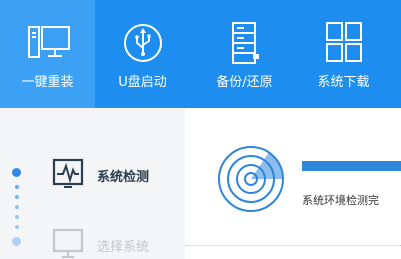 The height and width of the screenshot is (259, 401). What do you see at coordinates (142, 82) in the screenshot?
I see `nav-label: U盘启动` at bounding box center [142, 82].